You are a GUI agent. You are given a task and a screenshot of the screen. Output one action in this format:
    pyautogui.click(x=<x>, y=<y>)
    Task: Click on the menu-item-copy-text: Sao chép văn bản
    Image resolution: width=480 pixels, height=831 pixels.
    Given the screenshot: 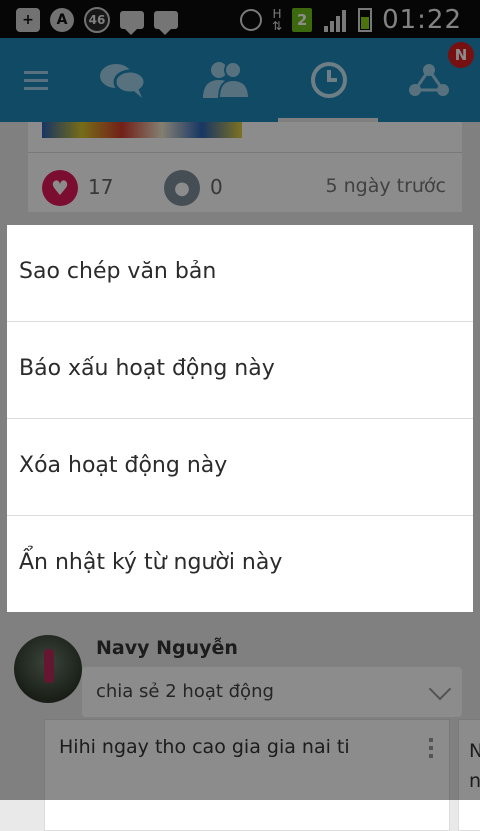 What is the action you would take?
    pyautogui.click(x=240, y=273)
    